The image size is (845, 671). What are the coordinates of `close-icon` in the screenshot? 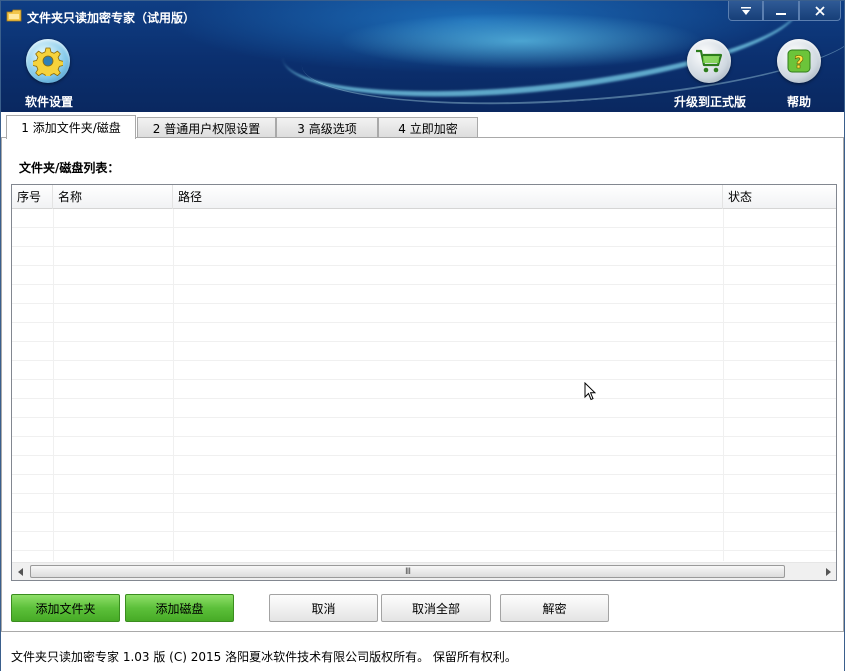 It's located at (820, 10).